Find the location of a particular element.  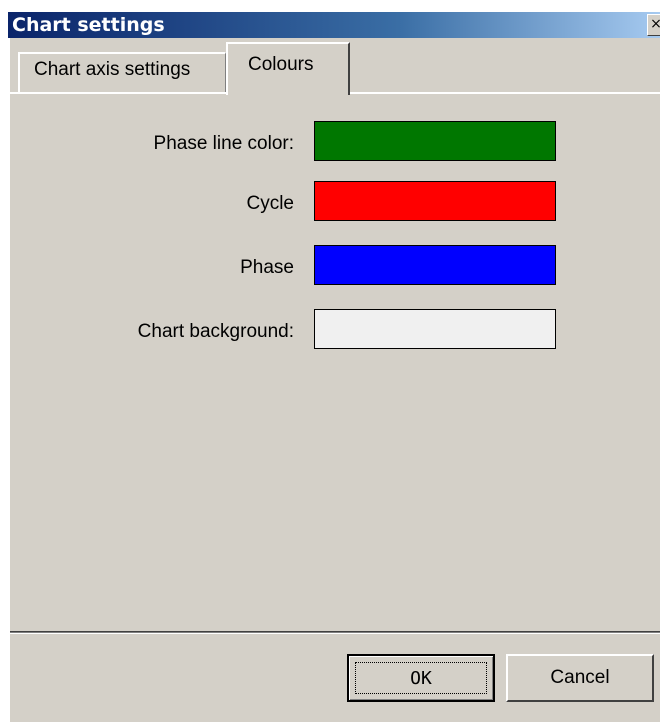

tab-colours: Colours is located at coordinates (288, 68).